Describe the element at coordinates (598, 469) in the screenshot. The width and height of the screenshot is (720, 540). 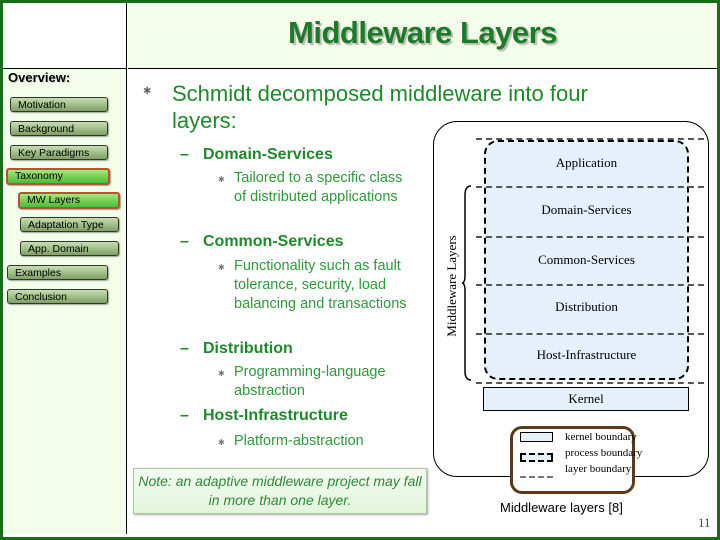
I see `legend-layer-label: layer boundary` at that location.